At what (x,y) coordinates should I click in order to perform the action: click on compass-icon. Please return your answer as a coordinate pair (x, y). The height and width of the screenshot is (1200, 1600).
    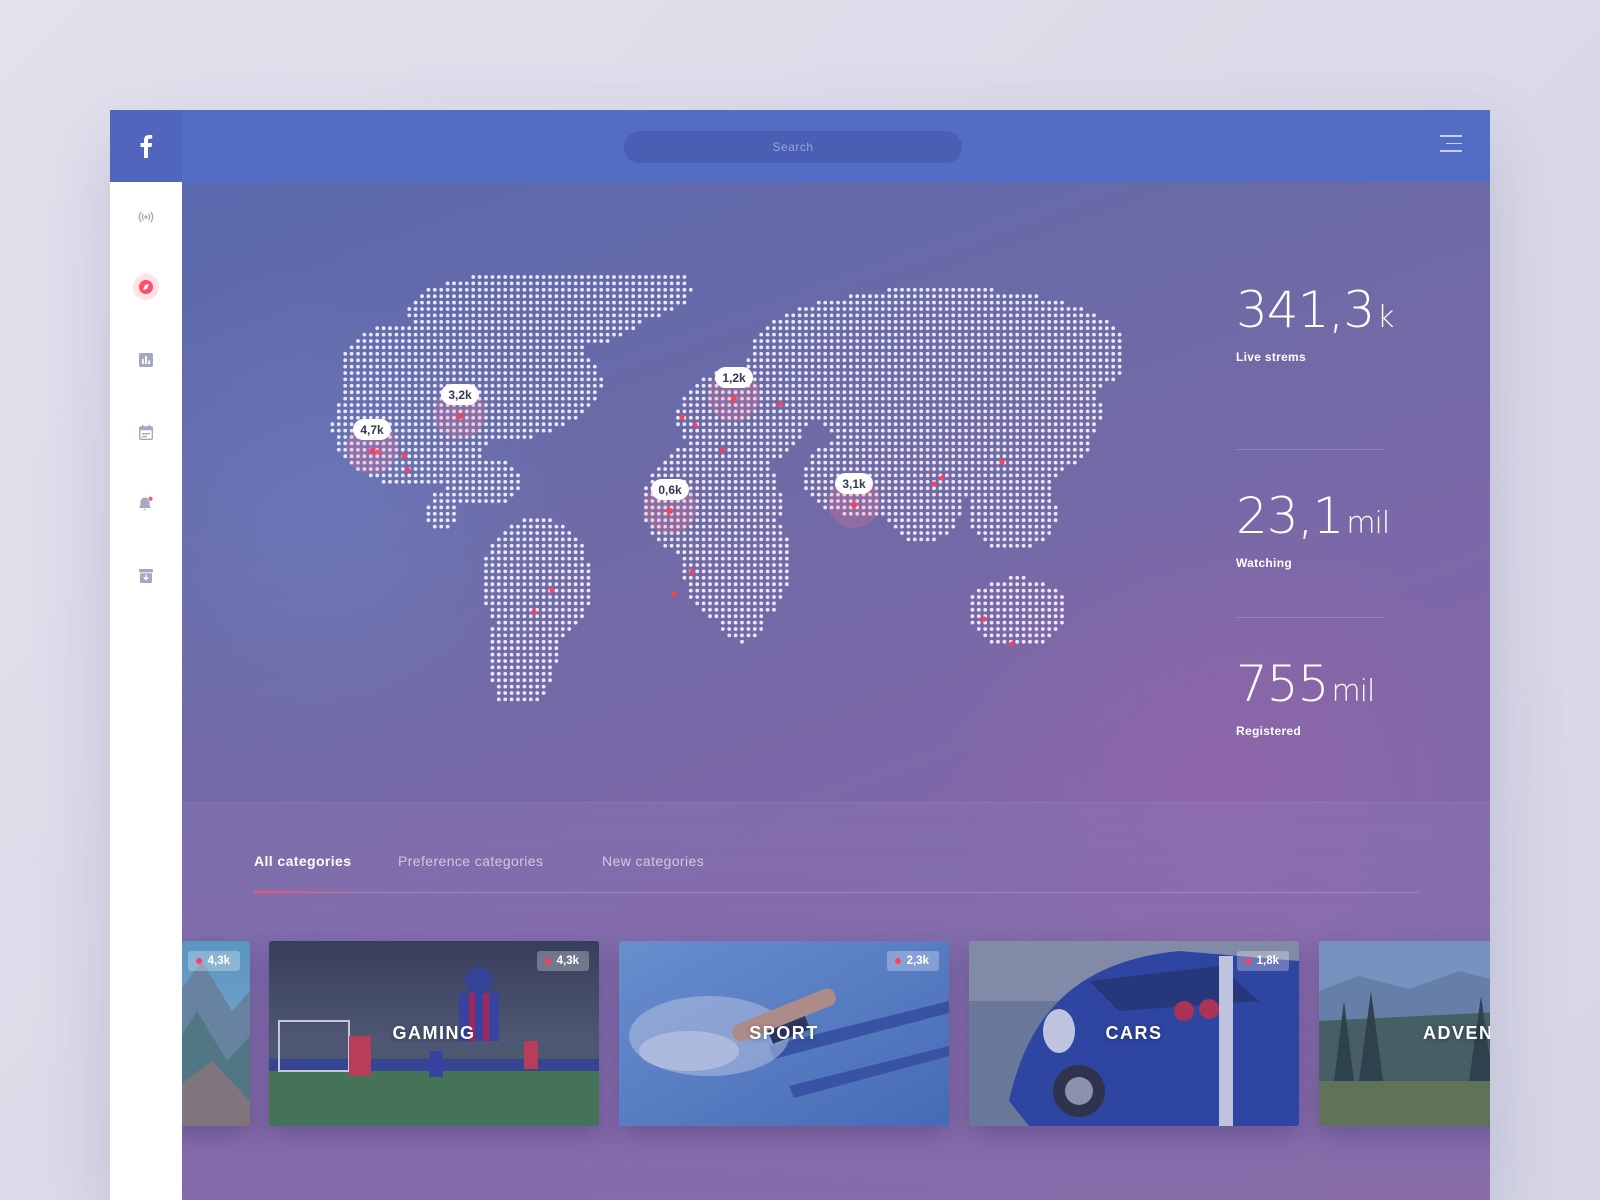
    Looking at the image, I should click on (146, 287).